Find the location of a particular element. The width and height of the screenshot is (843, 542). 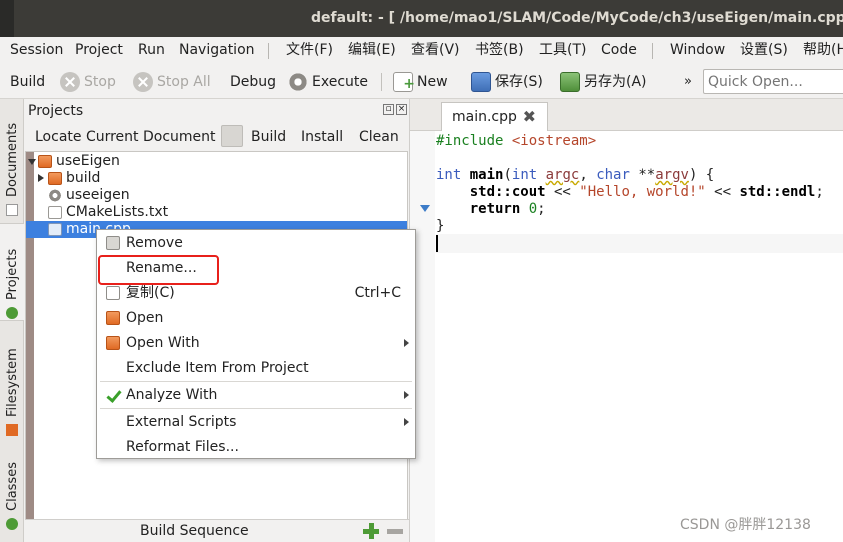

stop-button: Stop is located at coordinates (88, 82).